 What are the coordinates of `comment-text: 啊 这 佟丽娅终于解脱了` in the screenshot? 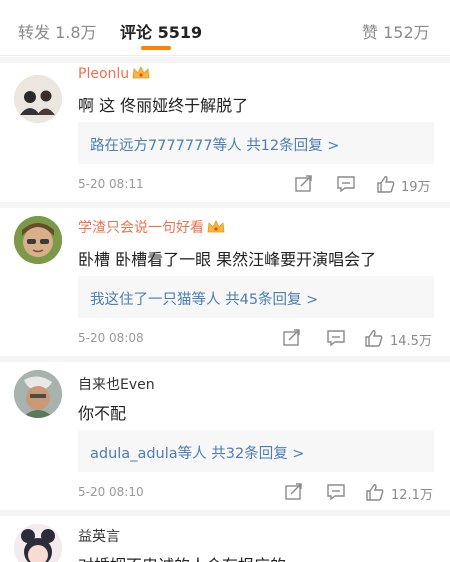 It's located at (163, 105).